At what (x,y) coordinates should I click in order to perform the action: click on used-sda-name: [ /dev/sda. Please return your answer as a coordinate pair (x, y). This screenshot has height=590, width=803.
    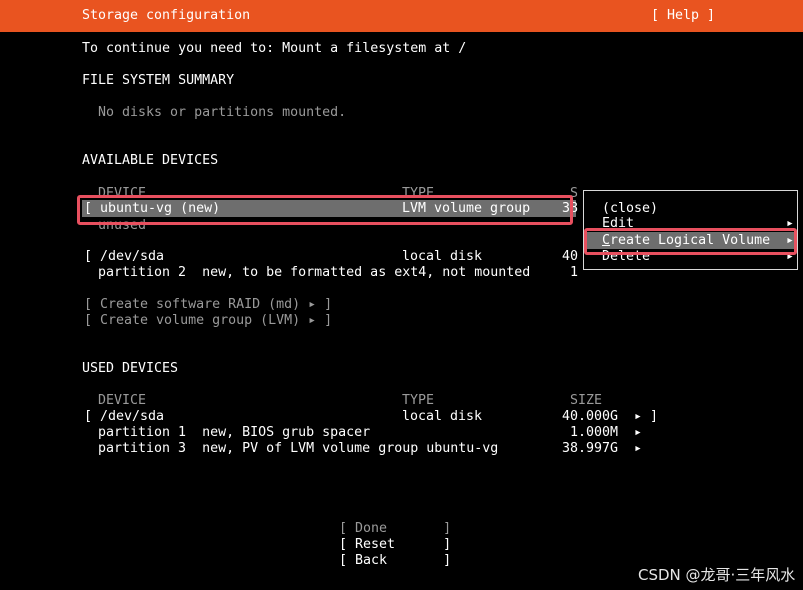
    Looking at the image, I should click on (124, 417).